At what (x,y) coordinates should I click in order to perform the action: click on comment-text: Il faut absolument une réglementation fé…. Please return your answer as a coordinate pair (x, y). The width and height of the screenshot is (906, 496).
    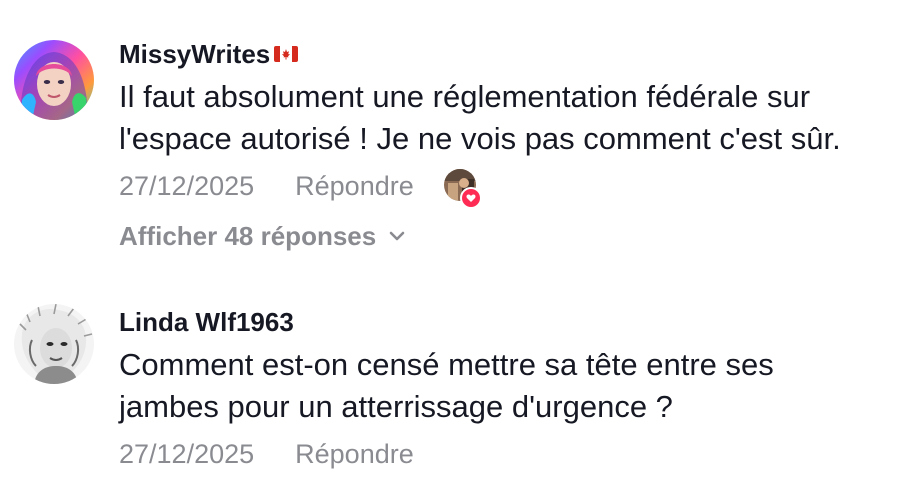
    Looking at the image, I should click on (507, 118).